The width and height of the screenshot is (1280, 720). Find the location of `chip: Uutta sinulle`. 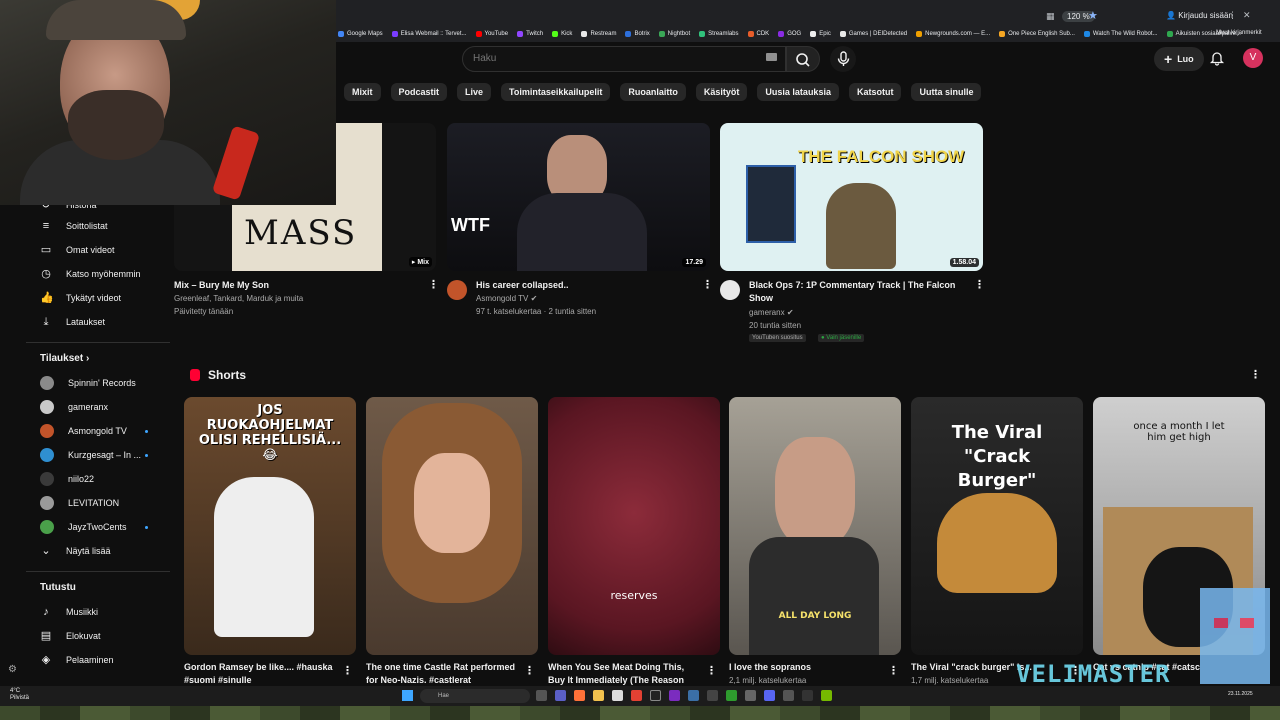

chip: Uutta sinulle is located at coordinates (946, 92).